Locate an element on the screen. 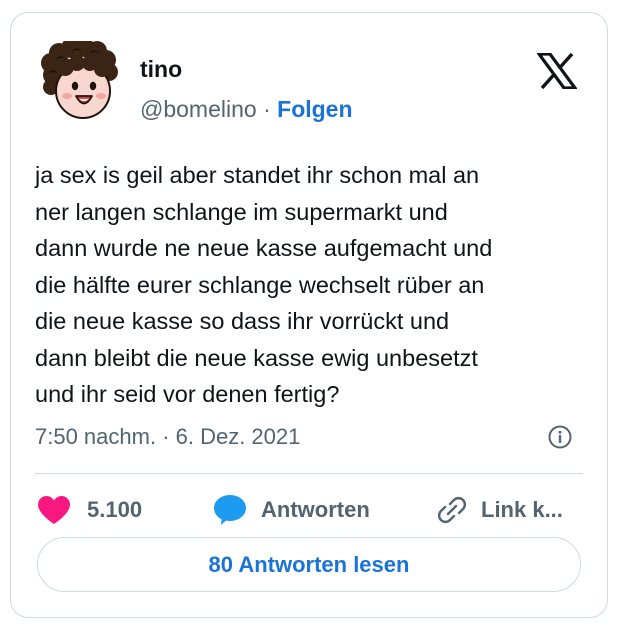 This screenshot has width=620, height=633. info-icon is located at coordinates (560, 437).